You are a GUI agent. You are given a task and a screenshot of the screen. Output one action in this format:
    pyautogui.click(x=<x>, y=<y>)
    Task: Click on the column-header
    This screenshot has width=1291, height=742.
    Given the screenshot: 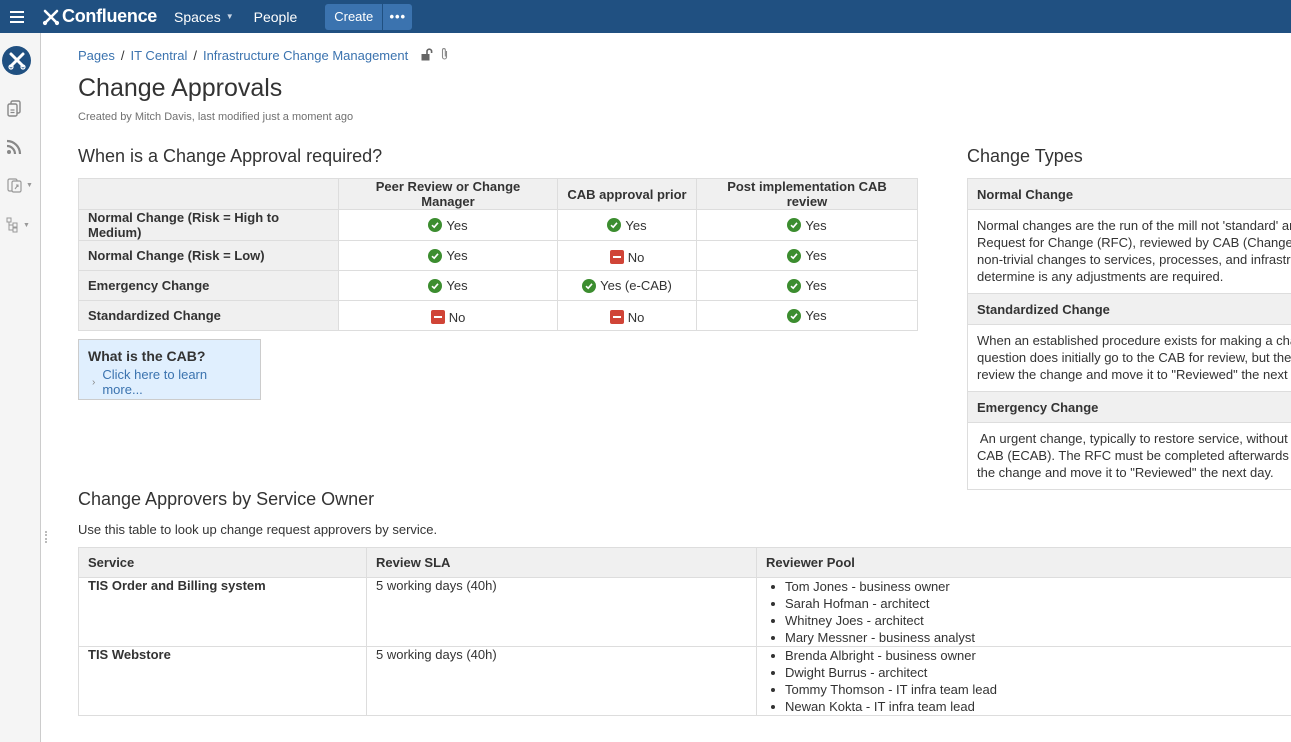 What is the action you would take?
    pyautogui.click(x=208, y=194)
    